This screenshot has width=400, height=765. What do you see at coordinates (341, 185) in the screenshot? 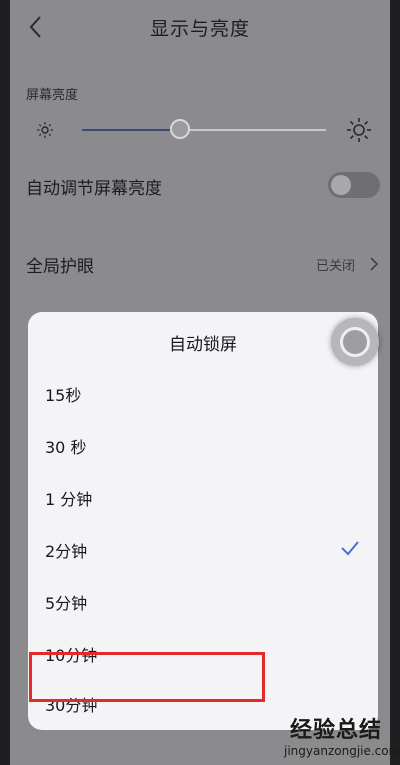
I see `toggle-knob` at bounding box center [341, 185].